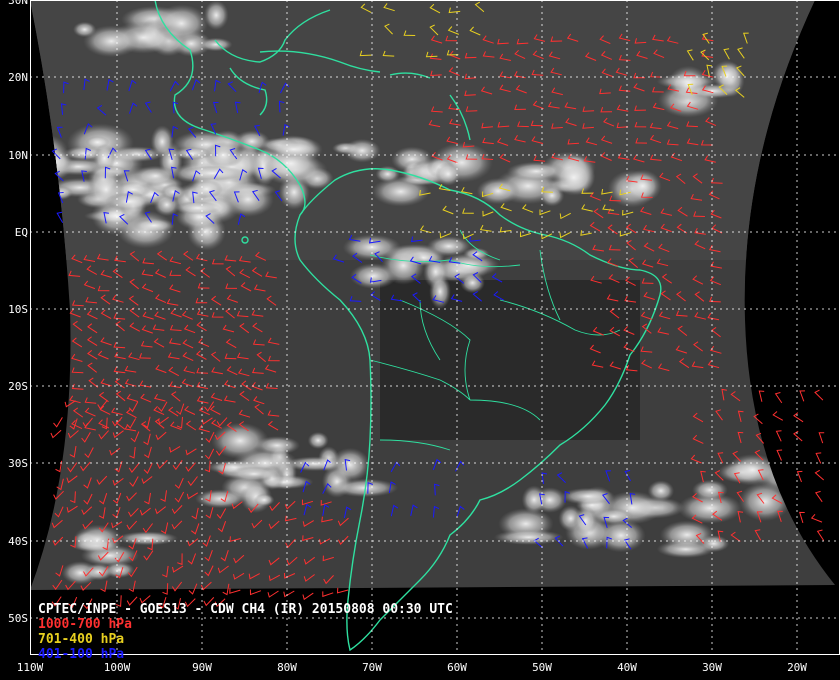 The width and height of the screenshot is (840, 680). I want to click on latitude-label: 10N, so click(18, 155).